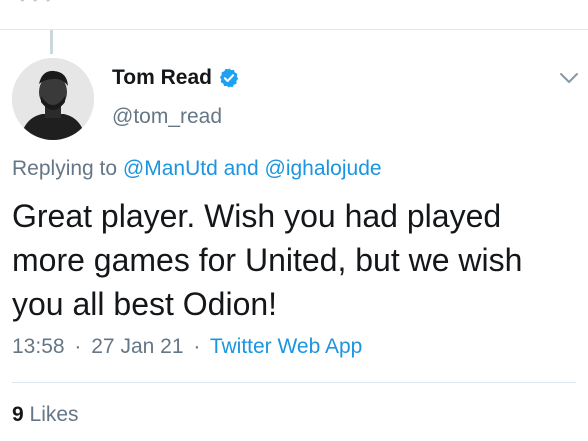  I want to click on mention-link: @ManUtd, so click(170, 168).